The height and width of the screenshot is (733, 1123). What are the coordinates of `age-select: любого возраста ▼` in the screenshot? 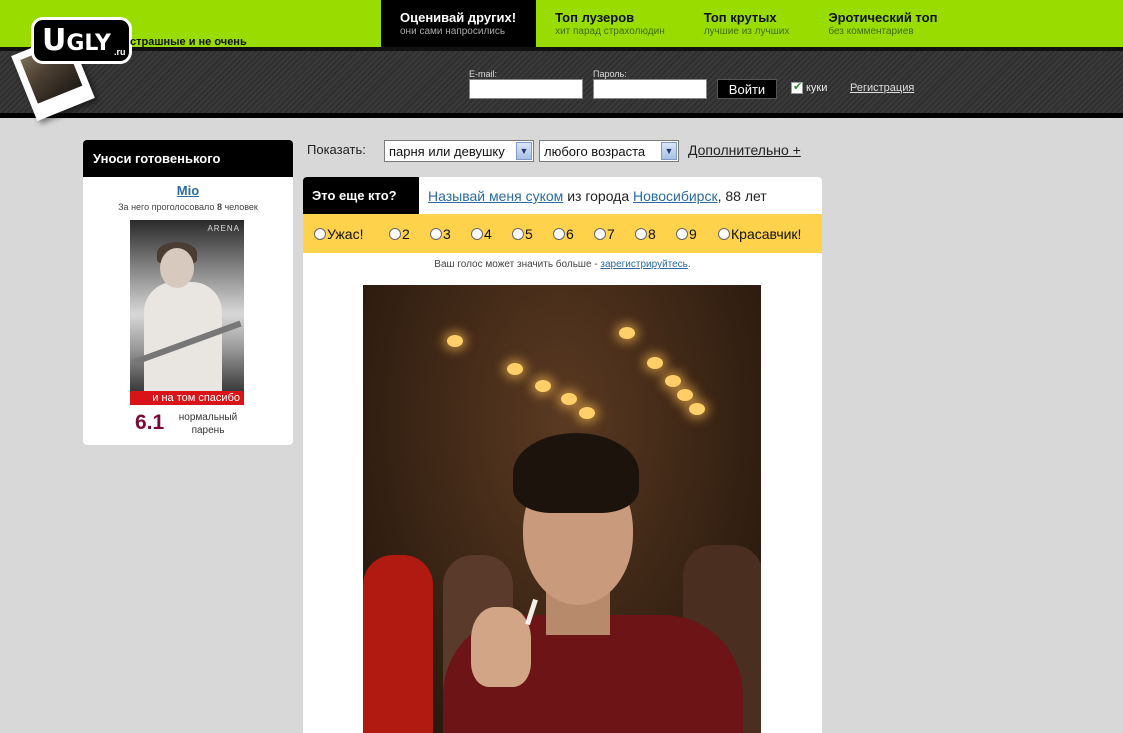 It's located at (609, 151).